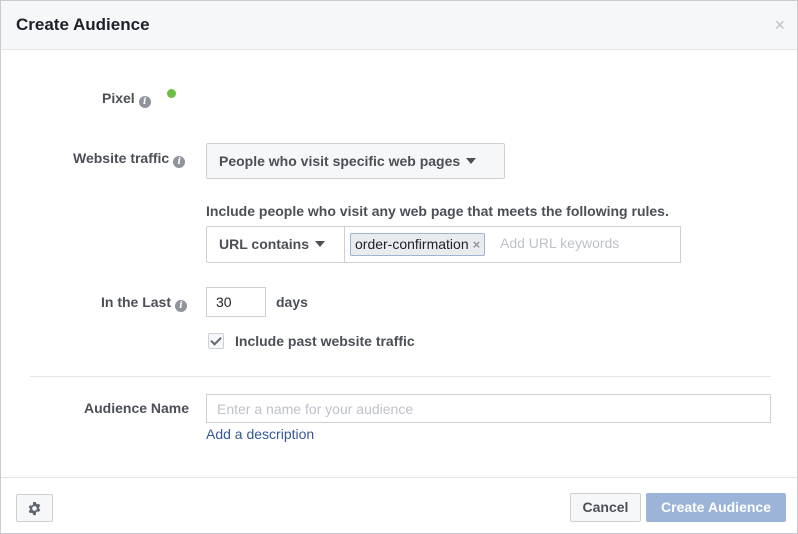  Describe the element at coordinates (260, 434) in the screenshot. I see `add-description-link: Add a description` at that location.